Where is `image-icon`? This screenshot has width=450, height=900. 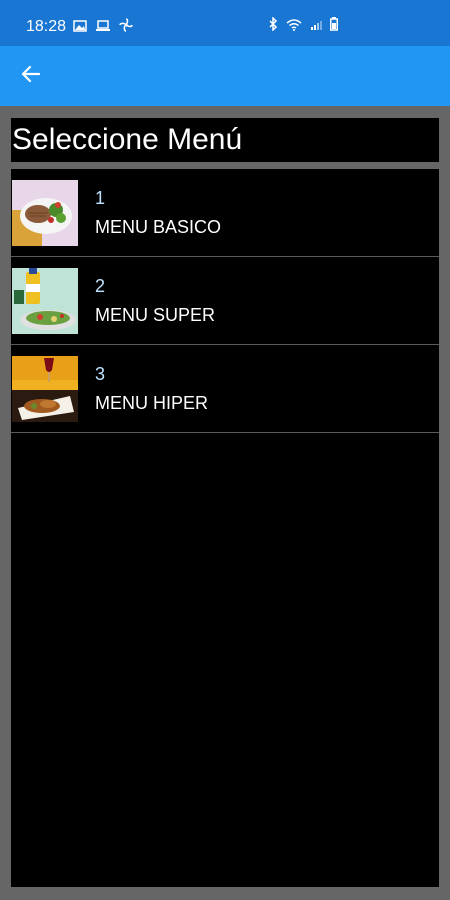 image-icon is located at coordinates (80, 28).